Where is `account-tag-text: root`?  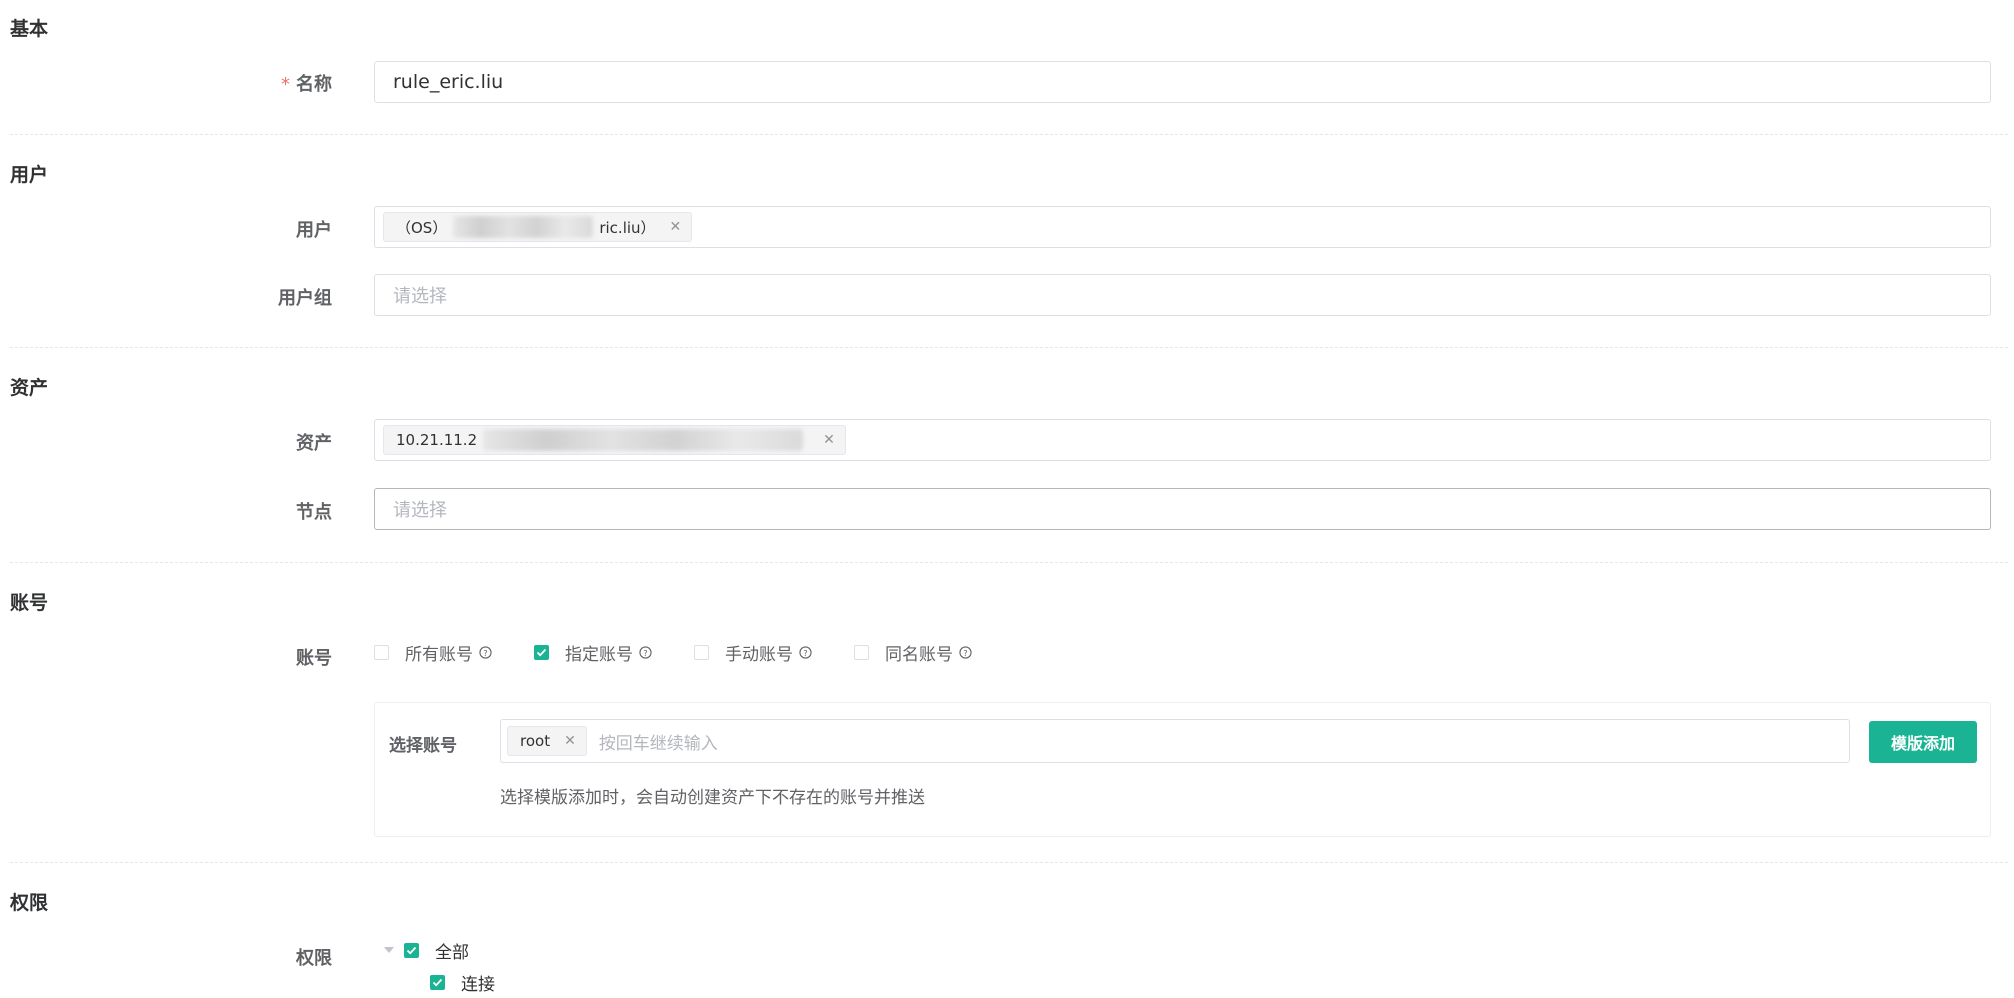
account-tag-text: root is located at coordinates (535, 741).